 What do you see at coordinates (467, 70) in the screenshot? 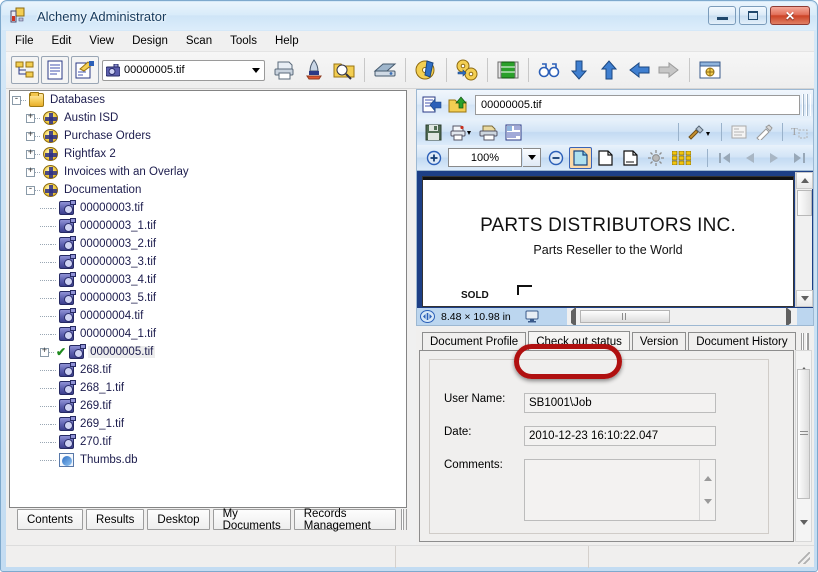
I see `copy-disc-button` at bounding box center [467, 70].